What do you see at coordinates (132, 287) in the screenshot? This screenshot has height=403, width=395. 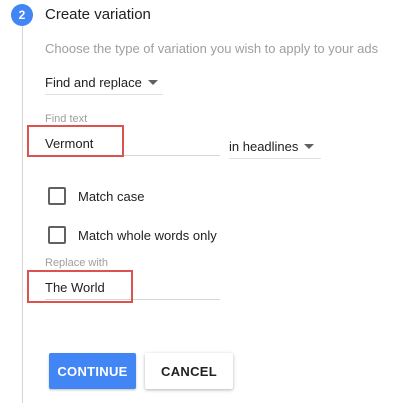 I see `replace-with-input` at bounding box center [132, 287].